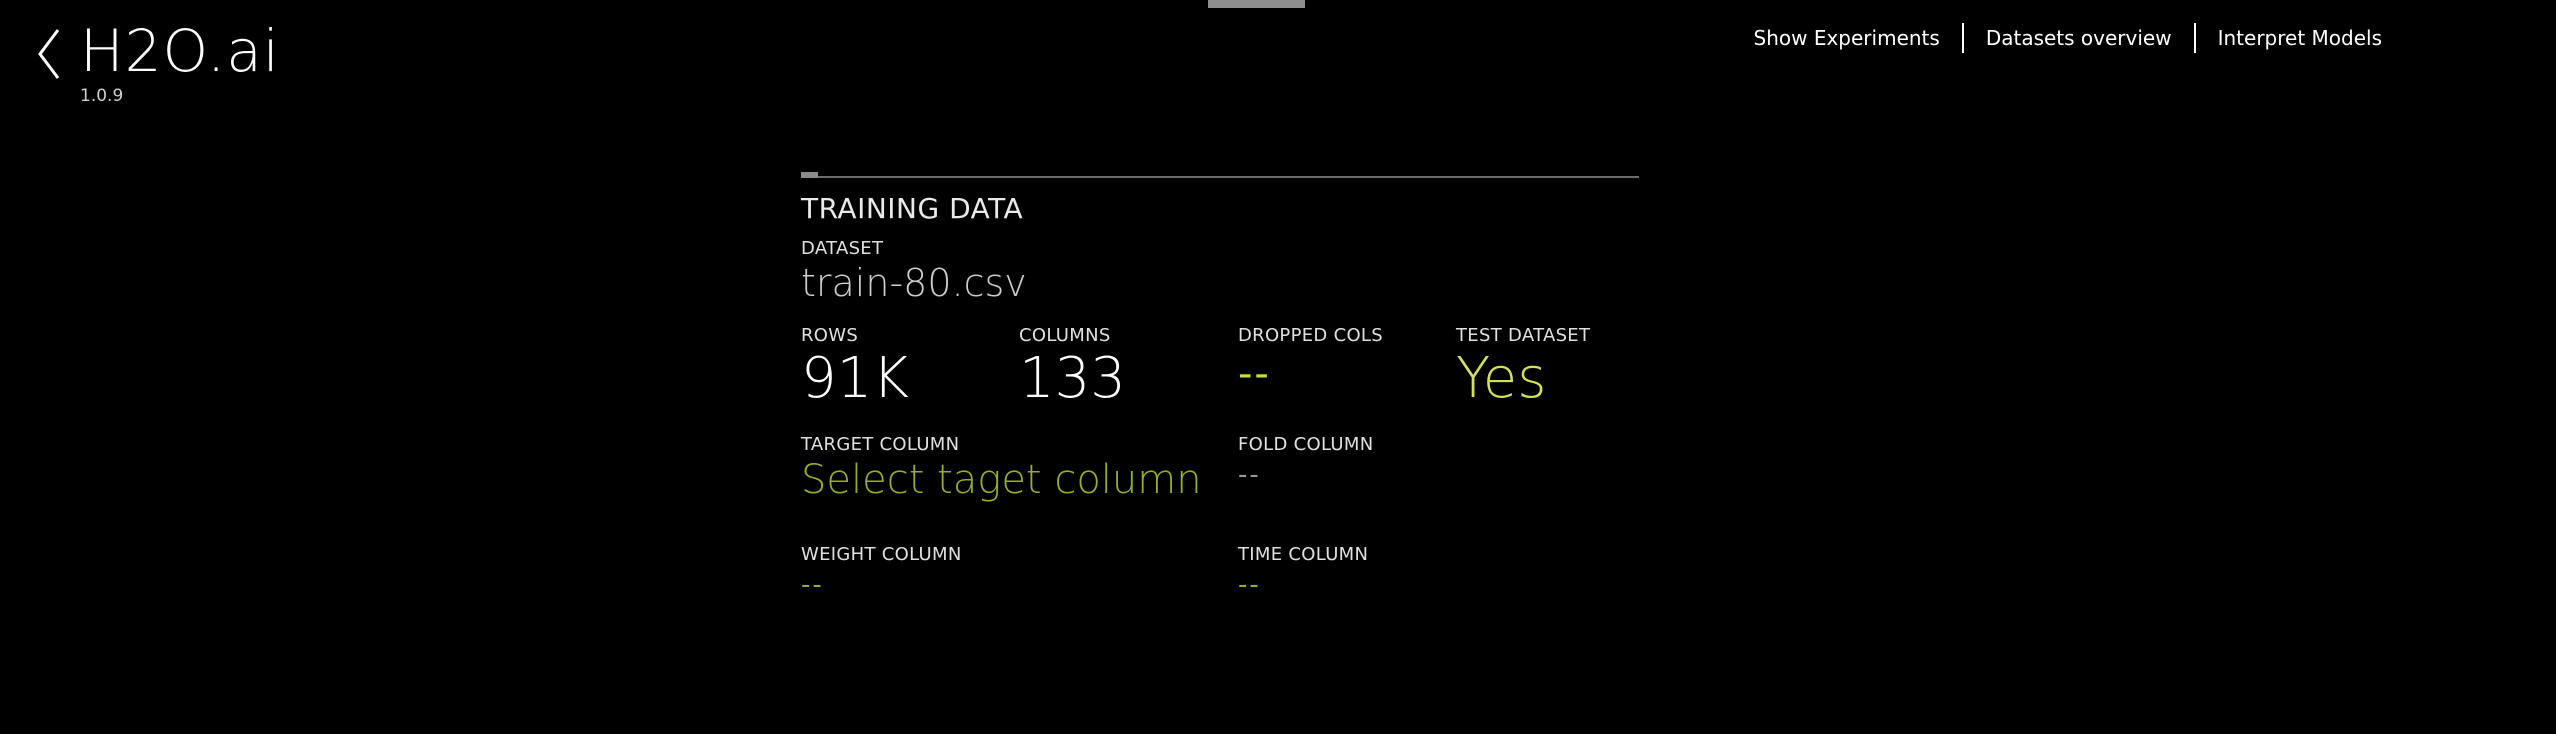 Image resolution: width=2556 pixels, height=734 pixels. I want to click on rows-label: ROWS, so click(830, 335).